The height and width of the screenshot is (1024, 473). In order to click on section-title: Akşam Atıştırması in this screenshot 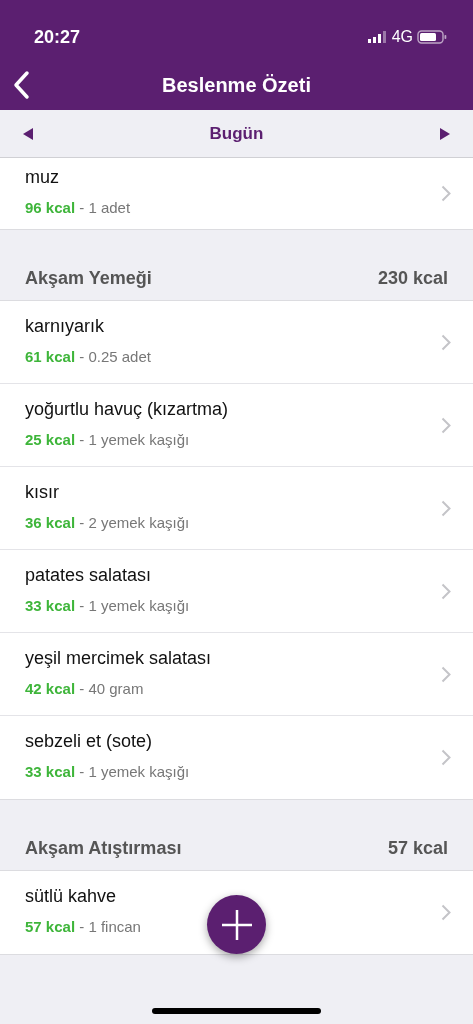, I will do `click(103, 848)`.